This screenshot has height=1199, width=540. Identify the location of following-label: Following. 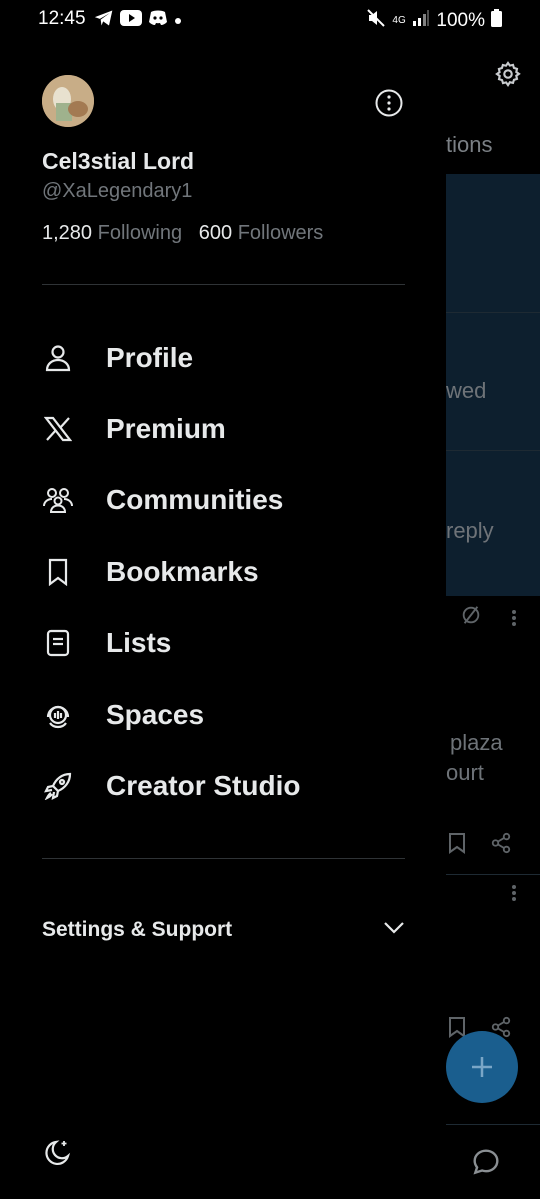
(140, 233).